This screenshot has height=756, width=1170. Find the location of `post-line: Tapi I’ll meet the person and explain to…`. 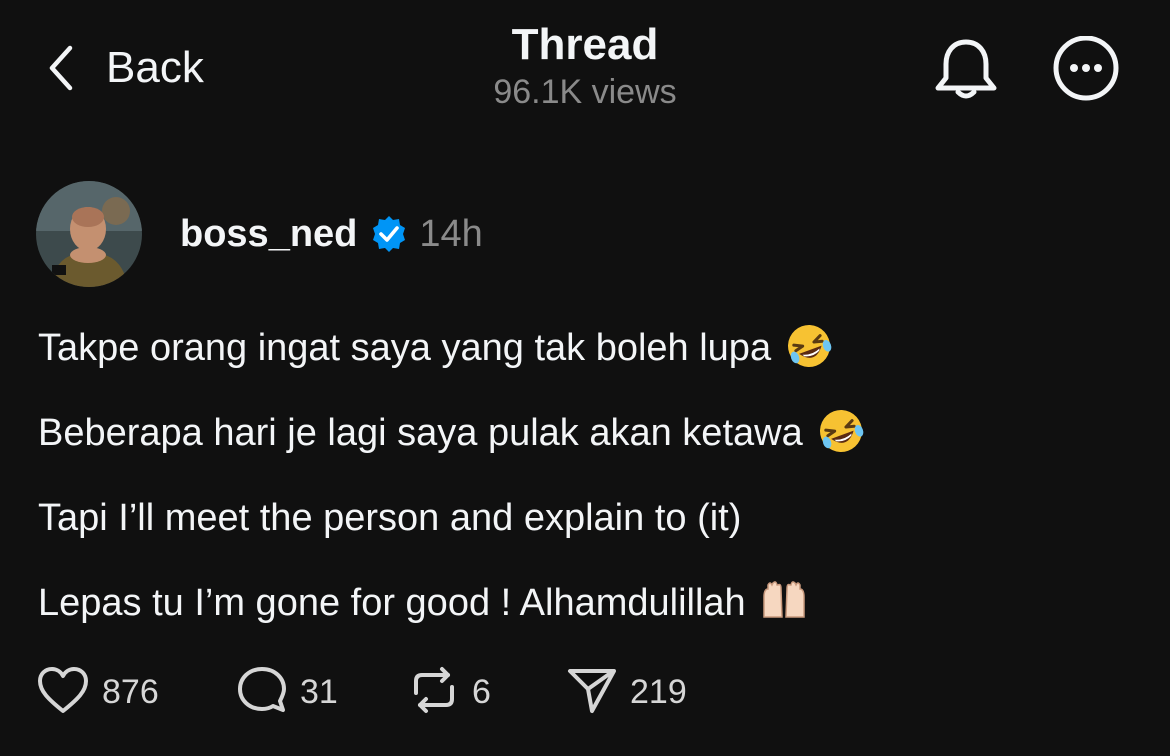

post-line: Tapi I’ll meet the person and explain to… is located at coordinates (588, 534).